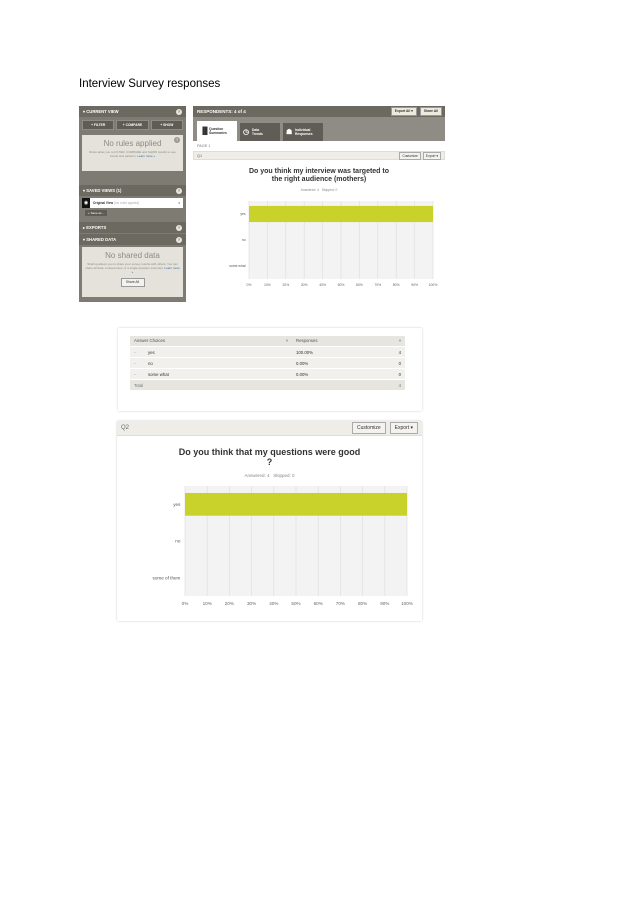 The image size is (638, 902). I want to click on show-button: + SHOW, so click(166, 125).